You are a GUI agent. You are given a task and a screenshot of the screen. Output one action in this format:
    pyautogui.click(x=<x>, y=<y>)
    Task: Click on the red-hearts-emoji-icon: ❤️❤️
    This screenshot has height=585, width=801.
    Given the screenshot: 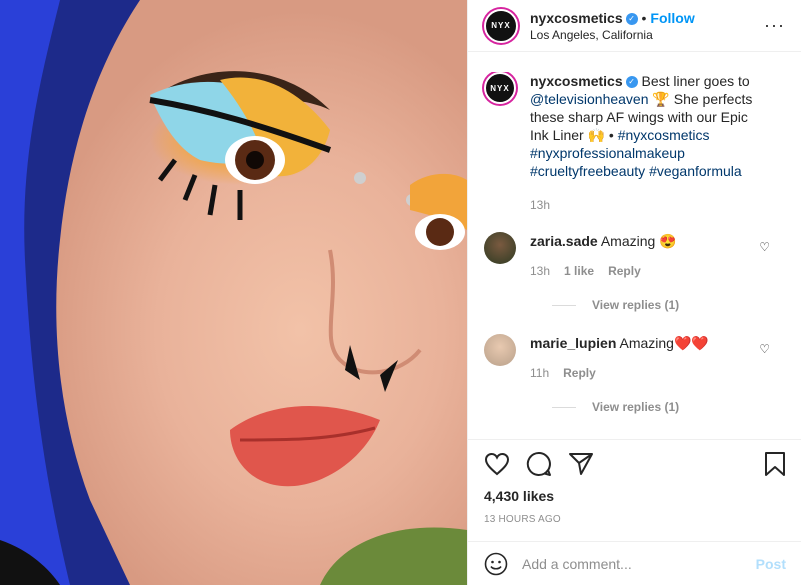 What is the action you would take?
    pyautogui.click(x=691, y=343)
    